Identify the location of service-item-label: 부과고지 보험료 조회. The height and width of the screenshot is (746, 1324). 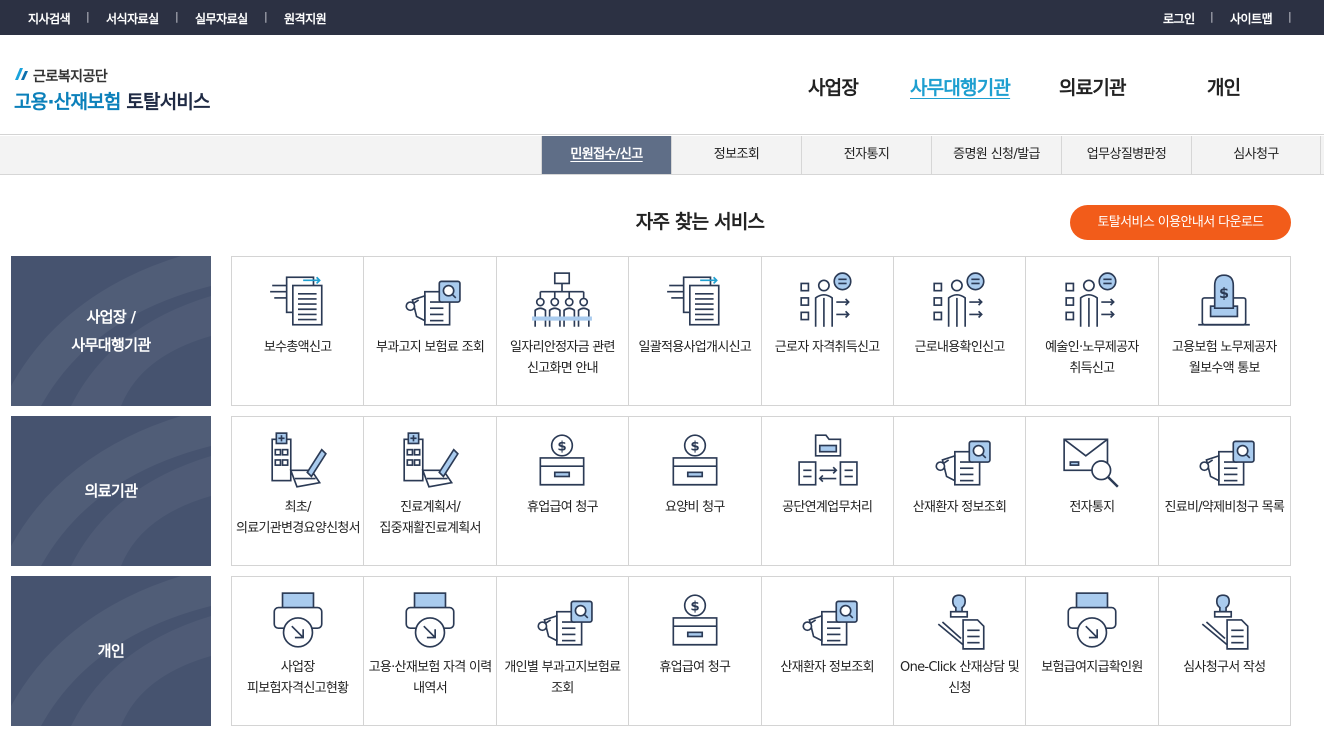
(430, 347).